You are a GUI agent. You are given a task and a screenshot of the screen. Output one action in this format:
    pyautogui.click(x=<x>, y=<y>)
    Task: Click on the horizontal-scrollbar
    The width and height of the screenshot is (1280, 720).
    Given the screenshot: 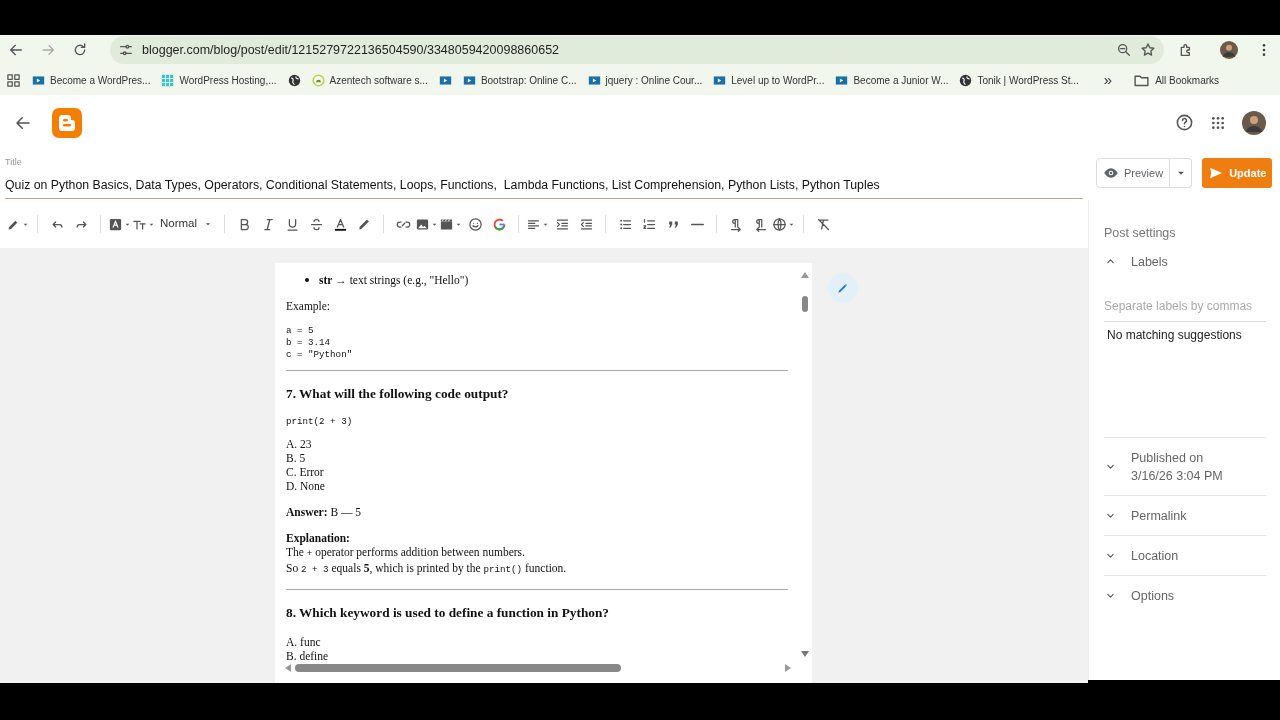 What is the action you would take?
    pyautogui.click(x=538, y=668)
    